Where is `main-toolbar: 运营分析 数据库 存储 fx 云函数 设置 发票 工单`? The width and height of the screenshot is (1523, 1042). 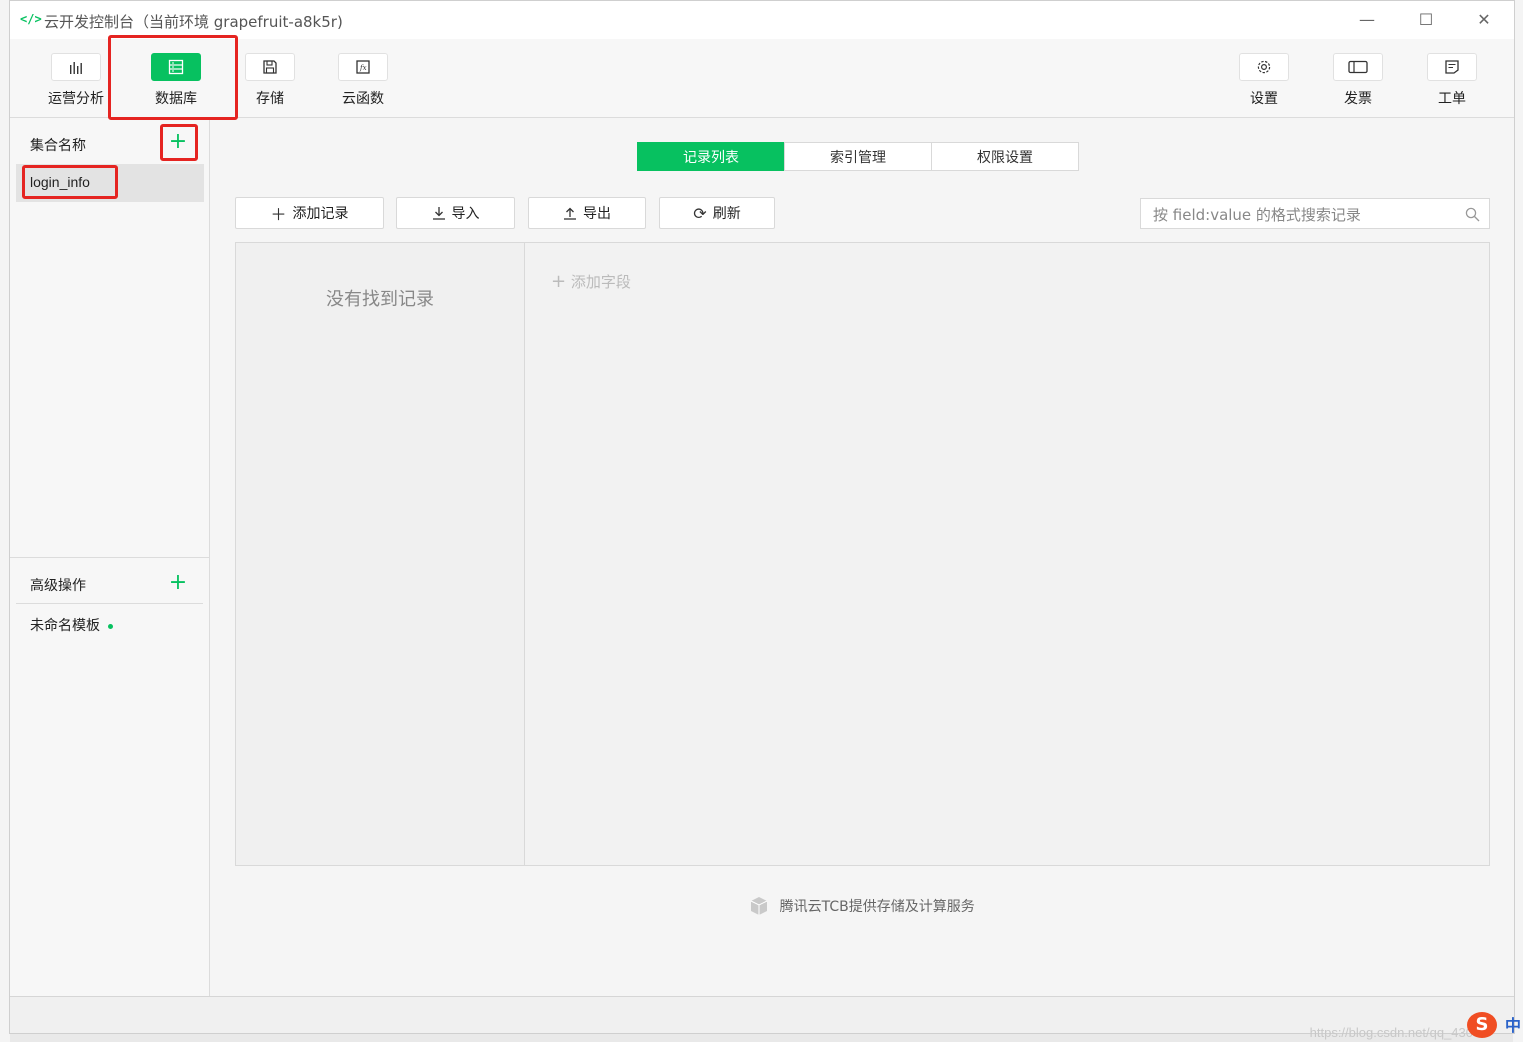 main-toolbar: 运营分析 数据库 存储 fx 云函数 设置 发票 工单 is located at coordinates (762, 78).